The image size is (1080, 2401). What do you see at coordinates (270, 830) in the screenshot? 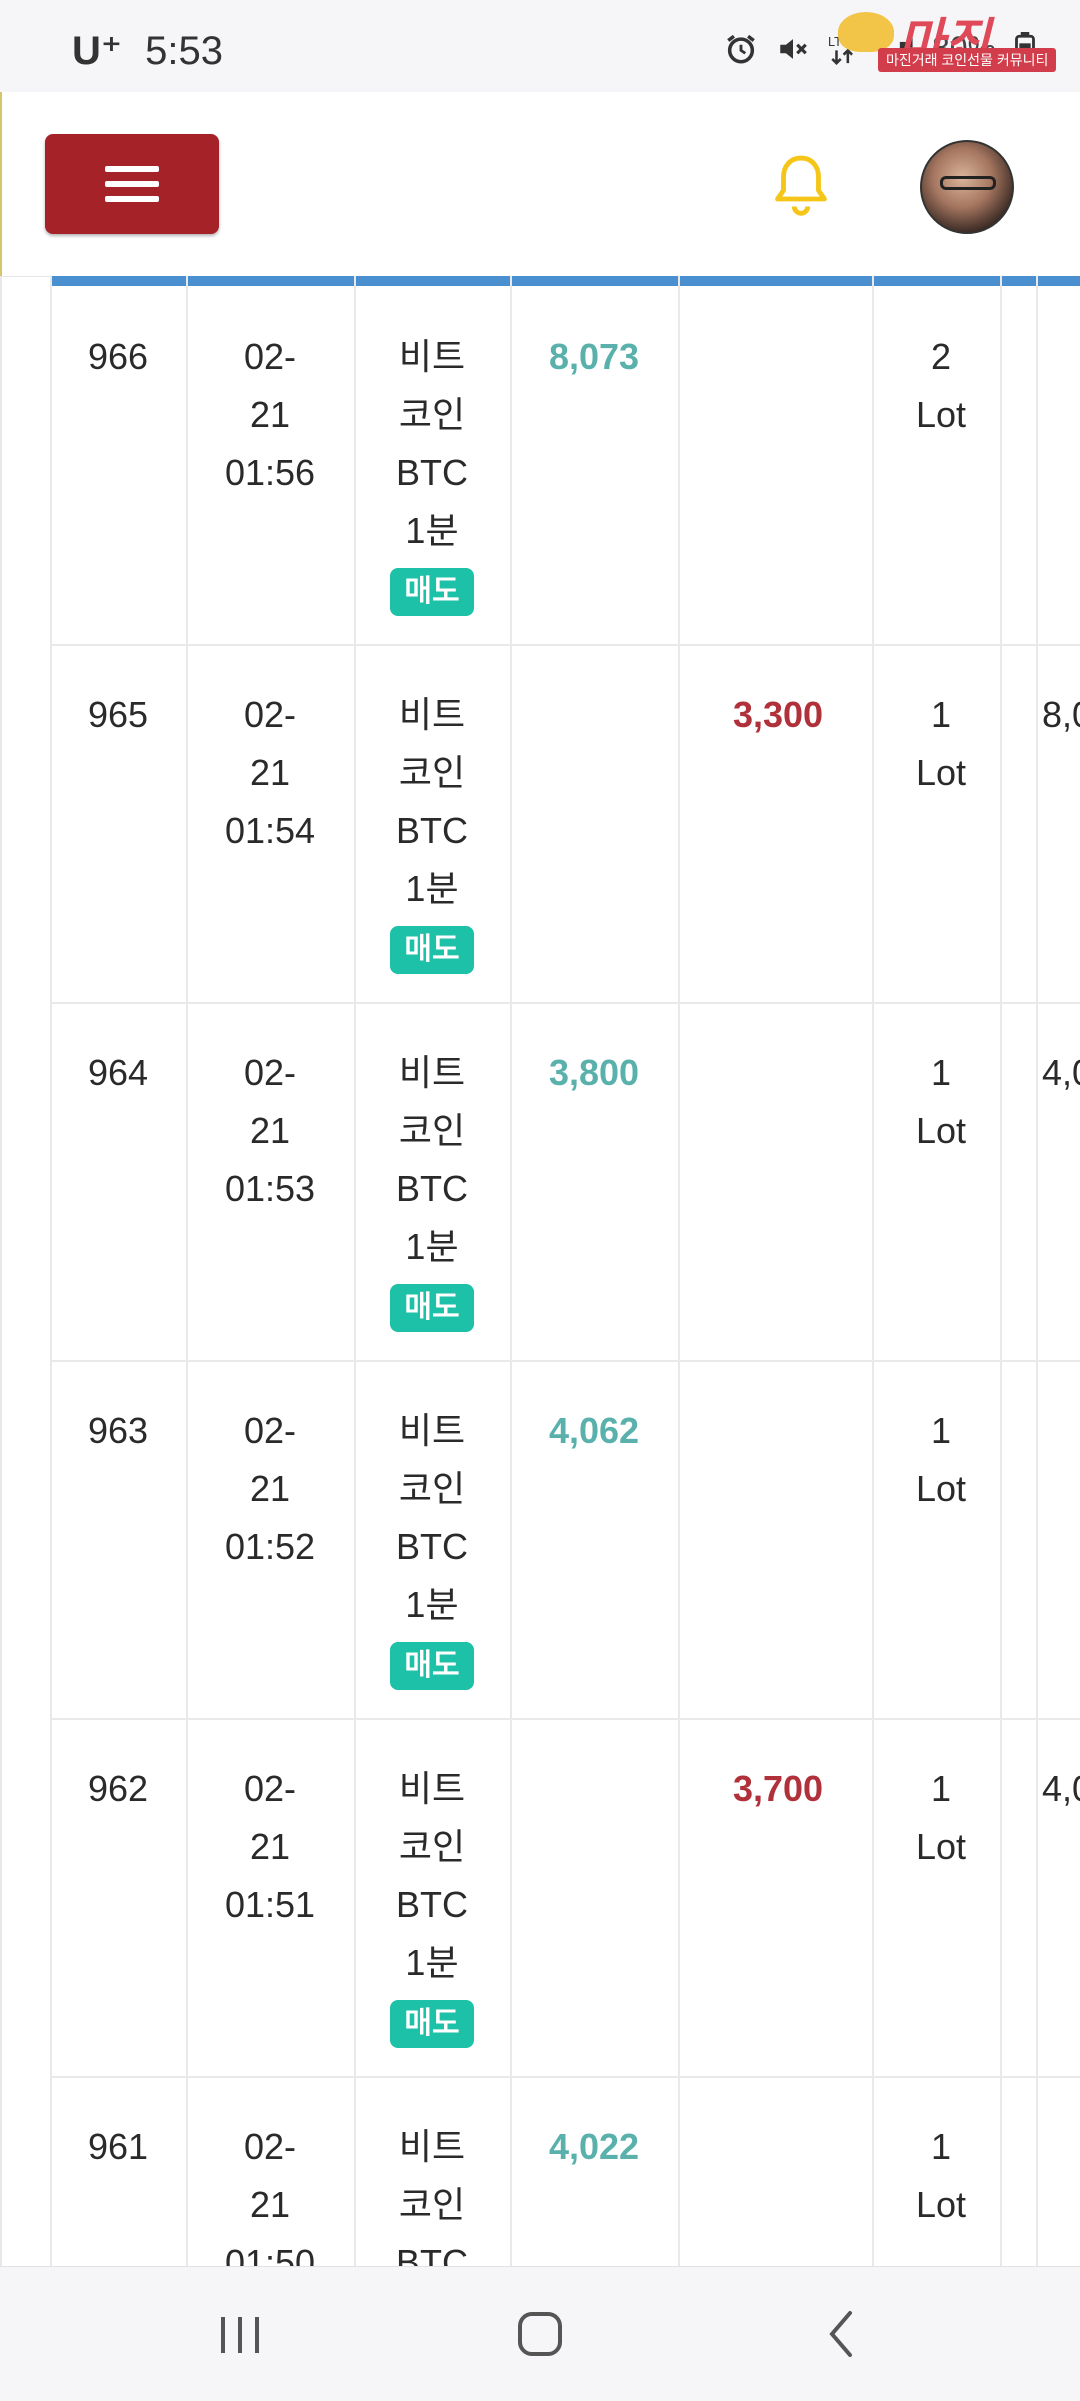
I see `cell-line: 01:54` at bounding box center [270, 830].